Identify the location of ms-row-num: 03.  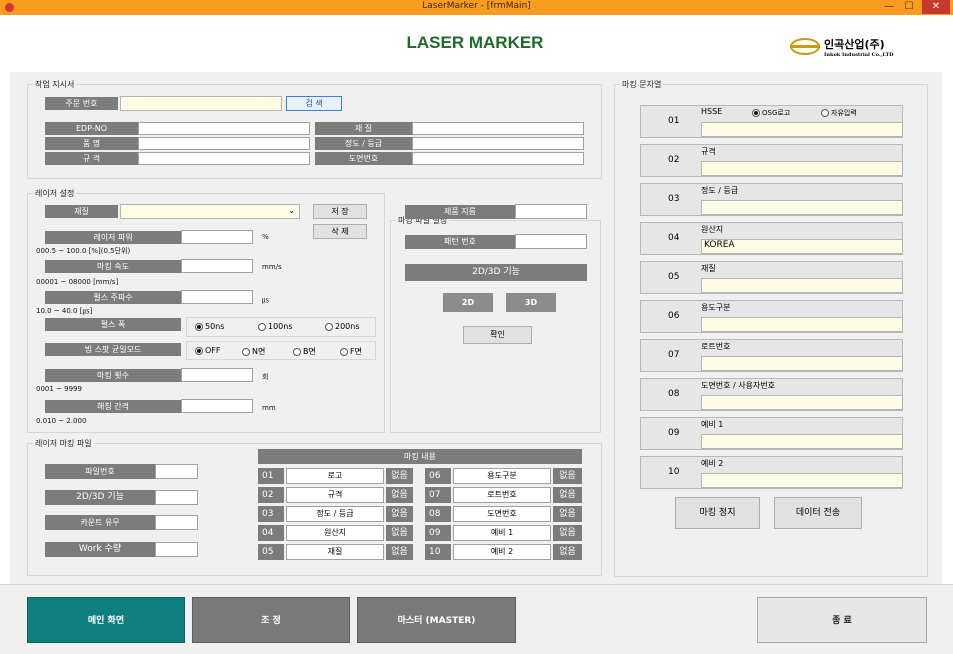
(674, 199).